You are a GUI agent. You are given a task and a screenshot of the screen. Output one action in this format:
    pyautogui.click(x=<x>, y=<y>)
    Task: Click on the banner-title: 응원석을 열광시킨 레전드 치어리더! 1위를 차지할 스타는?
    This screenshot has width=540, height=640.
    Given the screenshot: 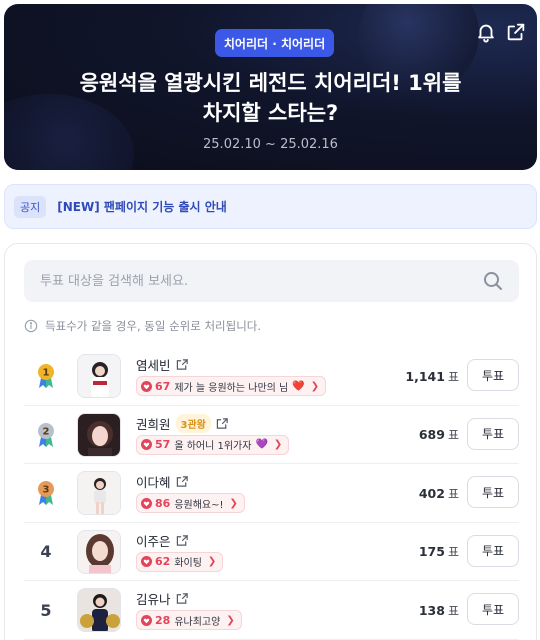 What is the action you would take?
    pyautogui.click(x=270, y=98)
    